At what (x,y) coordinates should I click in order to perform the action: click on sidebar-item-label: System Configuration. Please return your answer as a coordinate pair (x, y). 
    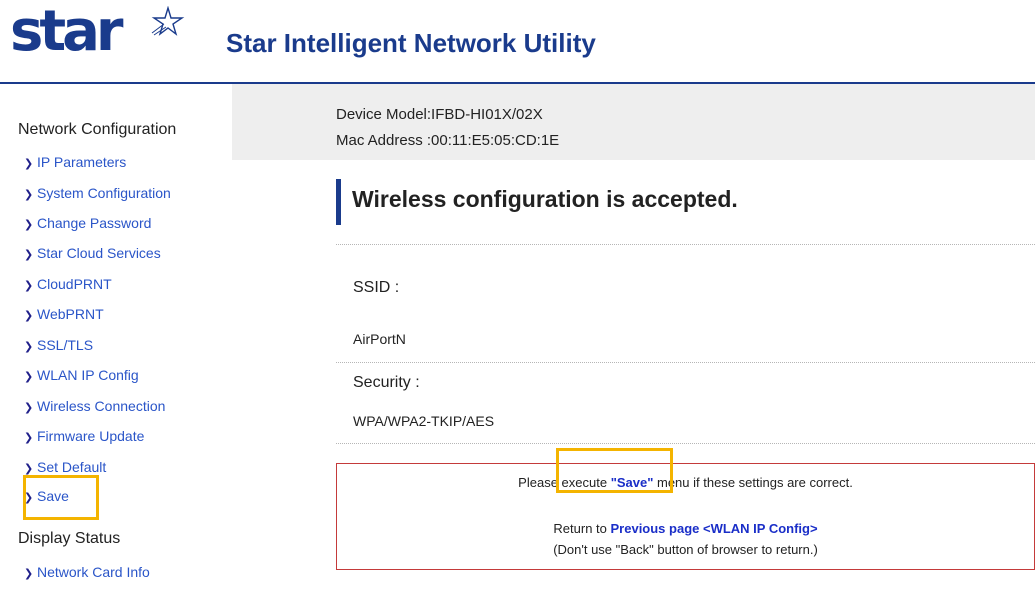
    Looking at the image, I should click on (104, 193).